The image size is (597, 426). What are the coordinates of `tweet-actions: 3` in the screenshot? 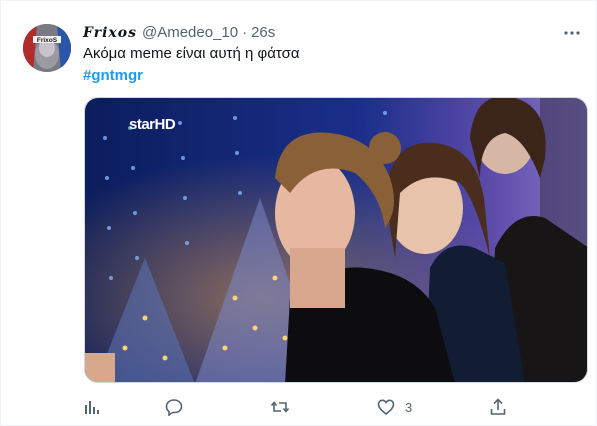 It's located at (303, 407).